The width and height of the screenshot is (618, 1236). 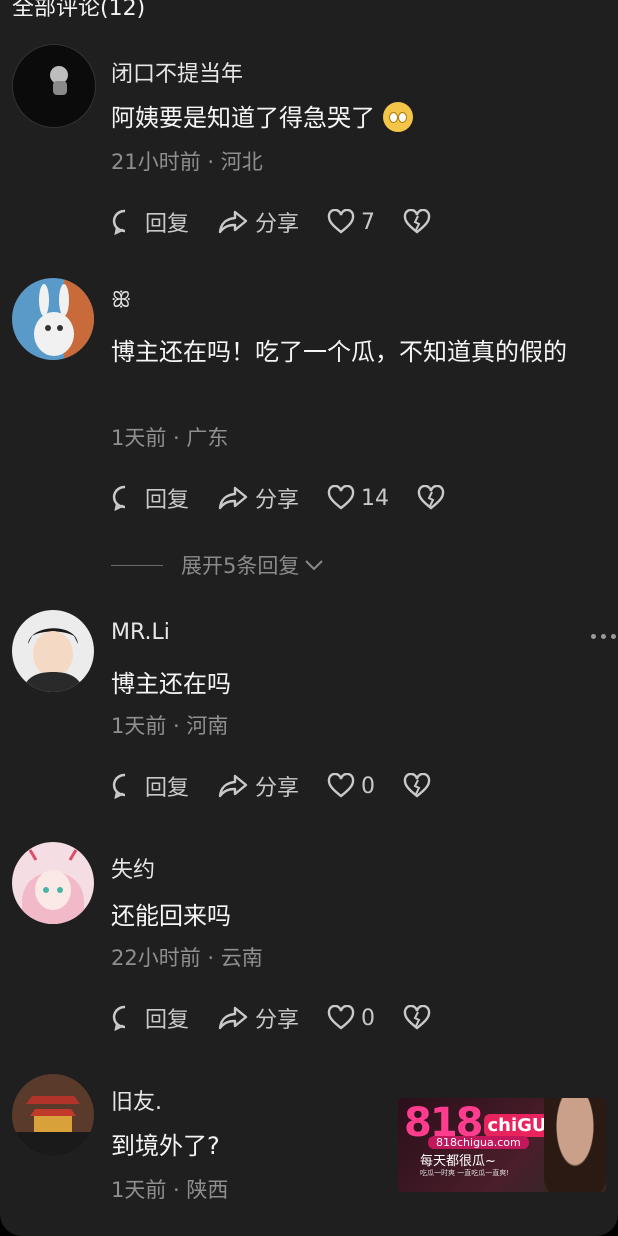 I want to click on comment-meta: 22小时前 · 云南, so click(x=187, y=958).